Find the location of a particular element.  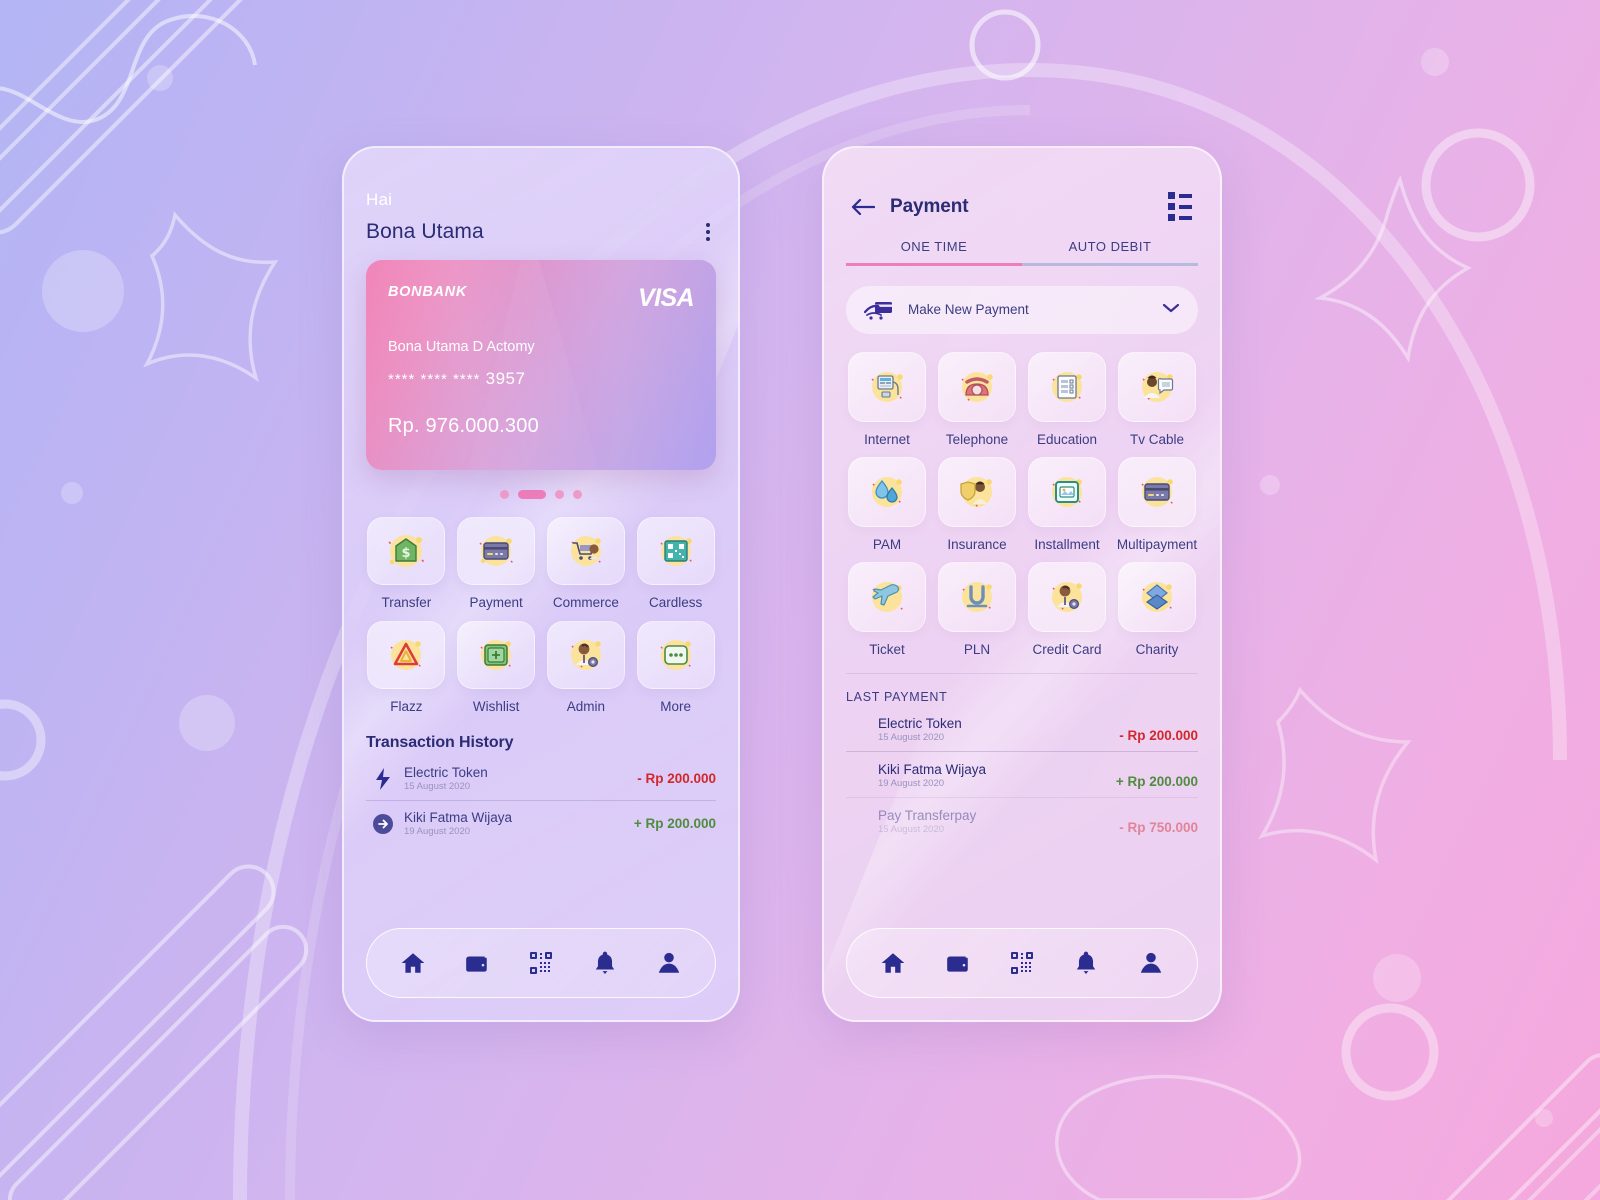

home-icon is located at coordinates (413, 963).